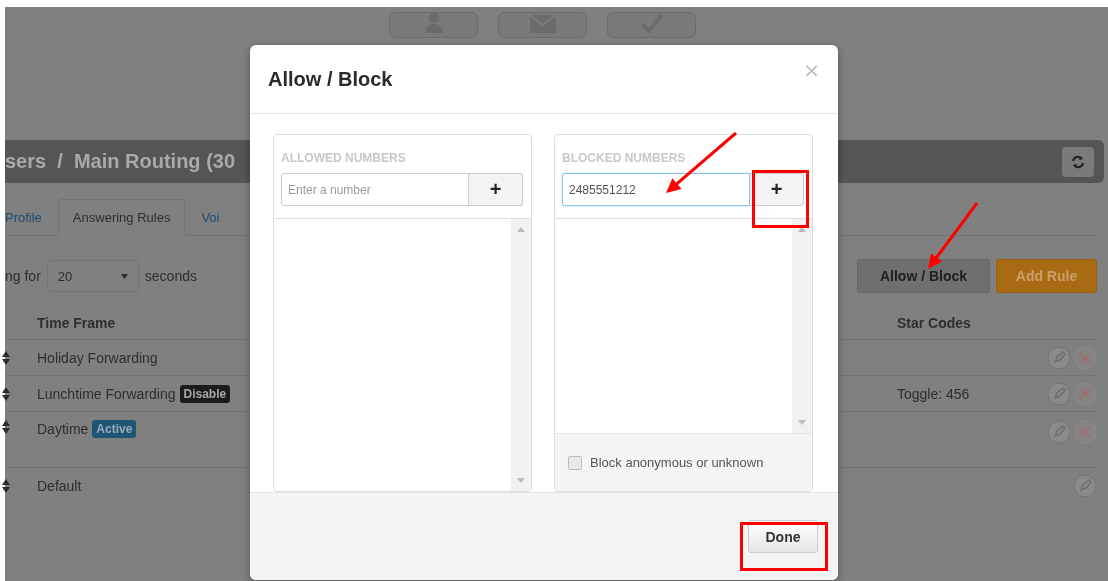  I want to click on checkbox-label: Block anonymous or unknown, so click(677, 462).